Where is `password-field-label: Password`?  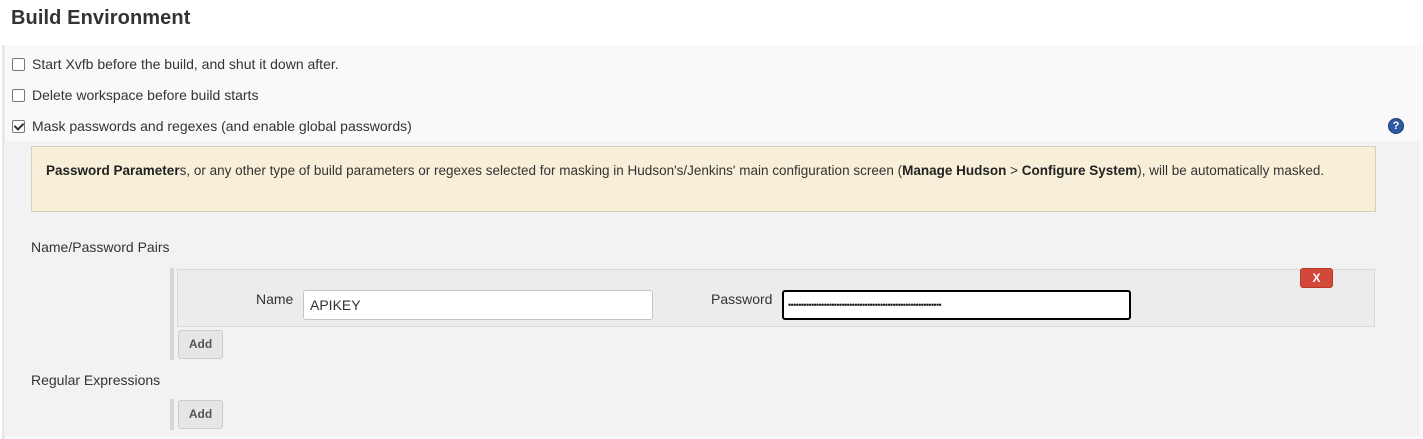 password-field-label: Password is located at coordinates (742, 299).